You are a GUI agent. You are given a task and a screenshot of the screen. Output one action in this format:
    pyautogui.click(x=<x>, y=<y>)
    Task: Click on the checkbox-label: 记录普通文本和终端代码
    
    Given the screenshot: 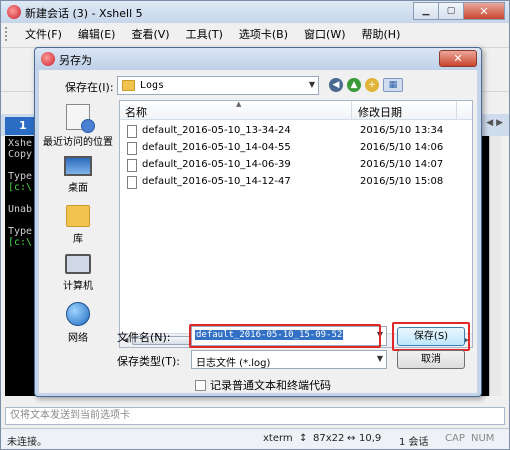 What is the action you would take?
    pyautogui.click(x=270, y=385)
    